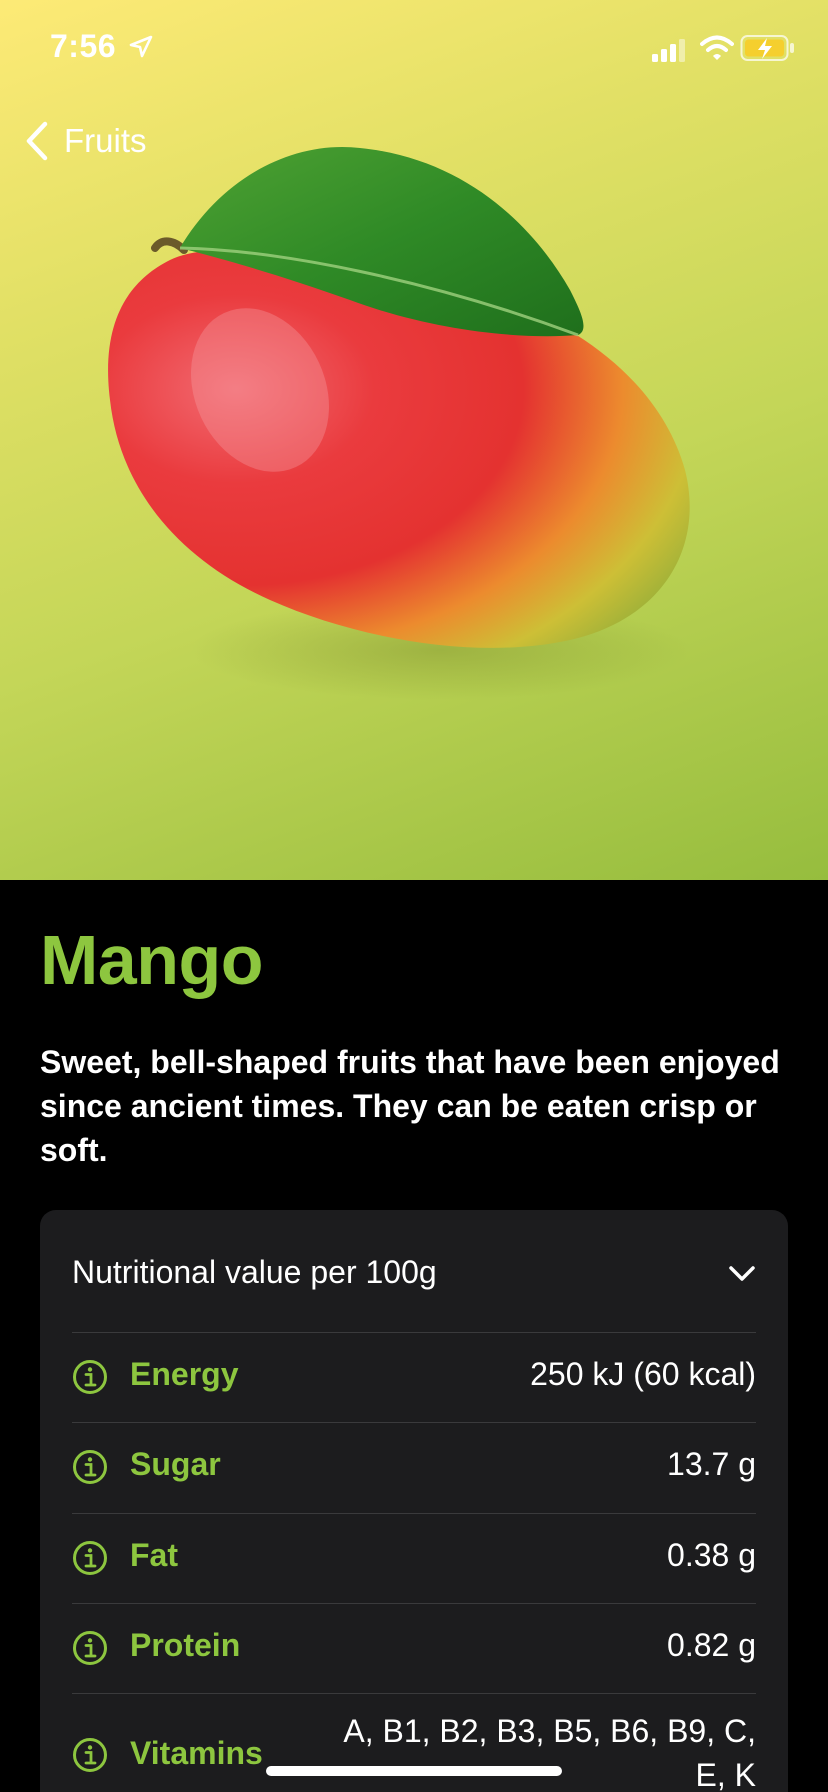  What do you see at coordinates (767, 48) in the screenshot?
I see `battery-charging-icon` at bounding box center [767, 48].